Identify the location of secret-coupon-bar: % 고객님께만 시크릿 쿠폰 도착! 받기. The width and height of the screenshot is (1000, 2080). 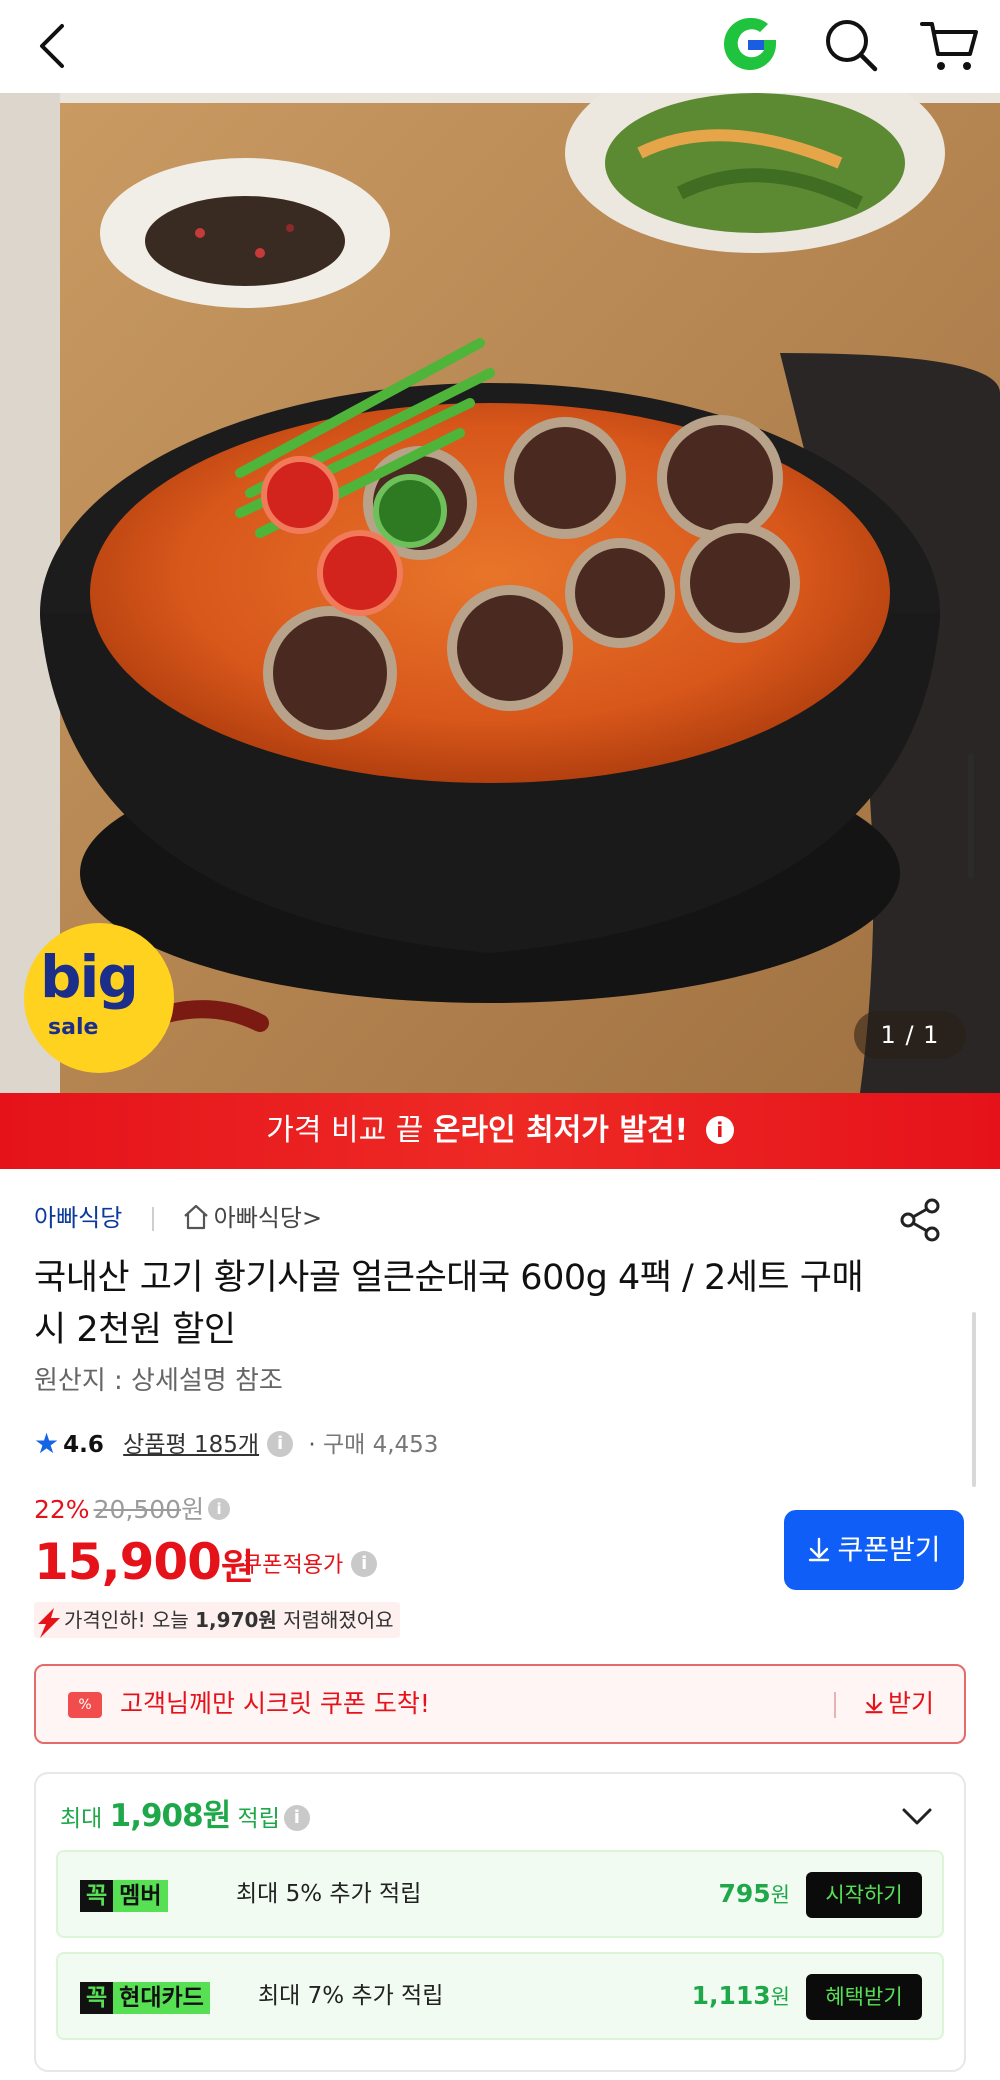
(500, 1704).